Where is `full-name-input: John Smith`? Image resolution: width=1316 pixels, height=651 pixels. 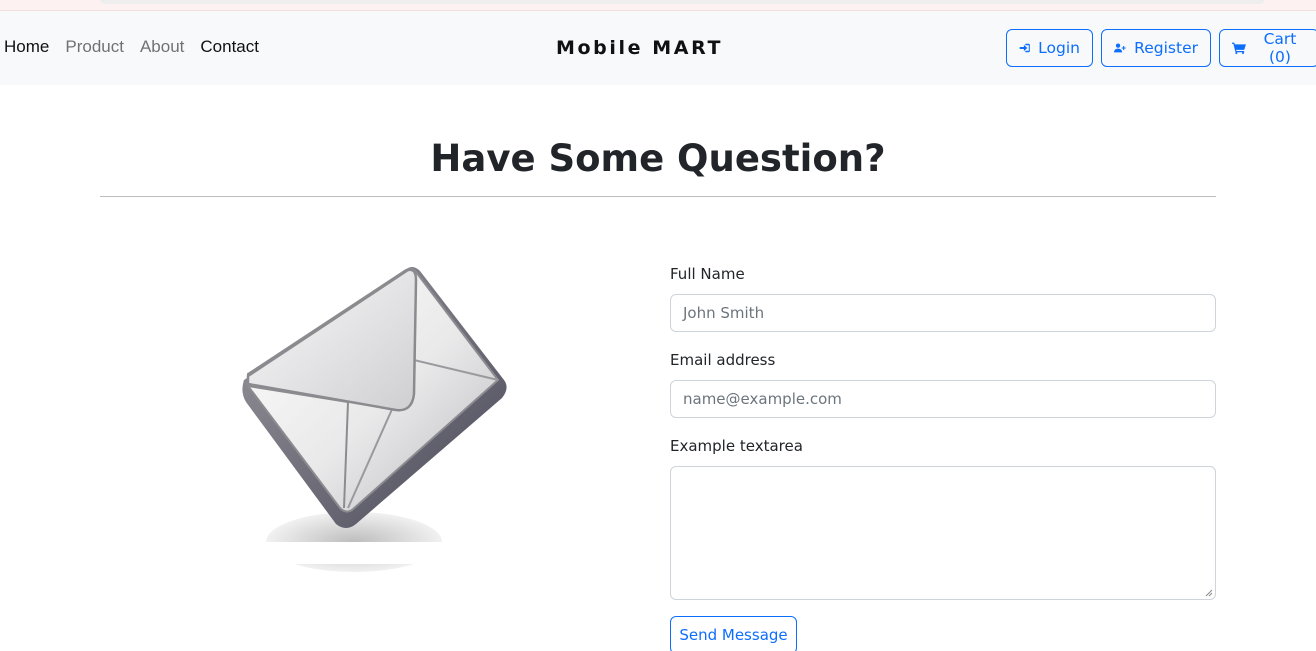 full-name-input: John Smith is located at coordinates (943, 313).